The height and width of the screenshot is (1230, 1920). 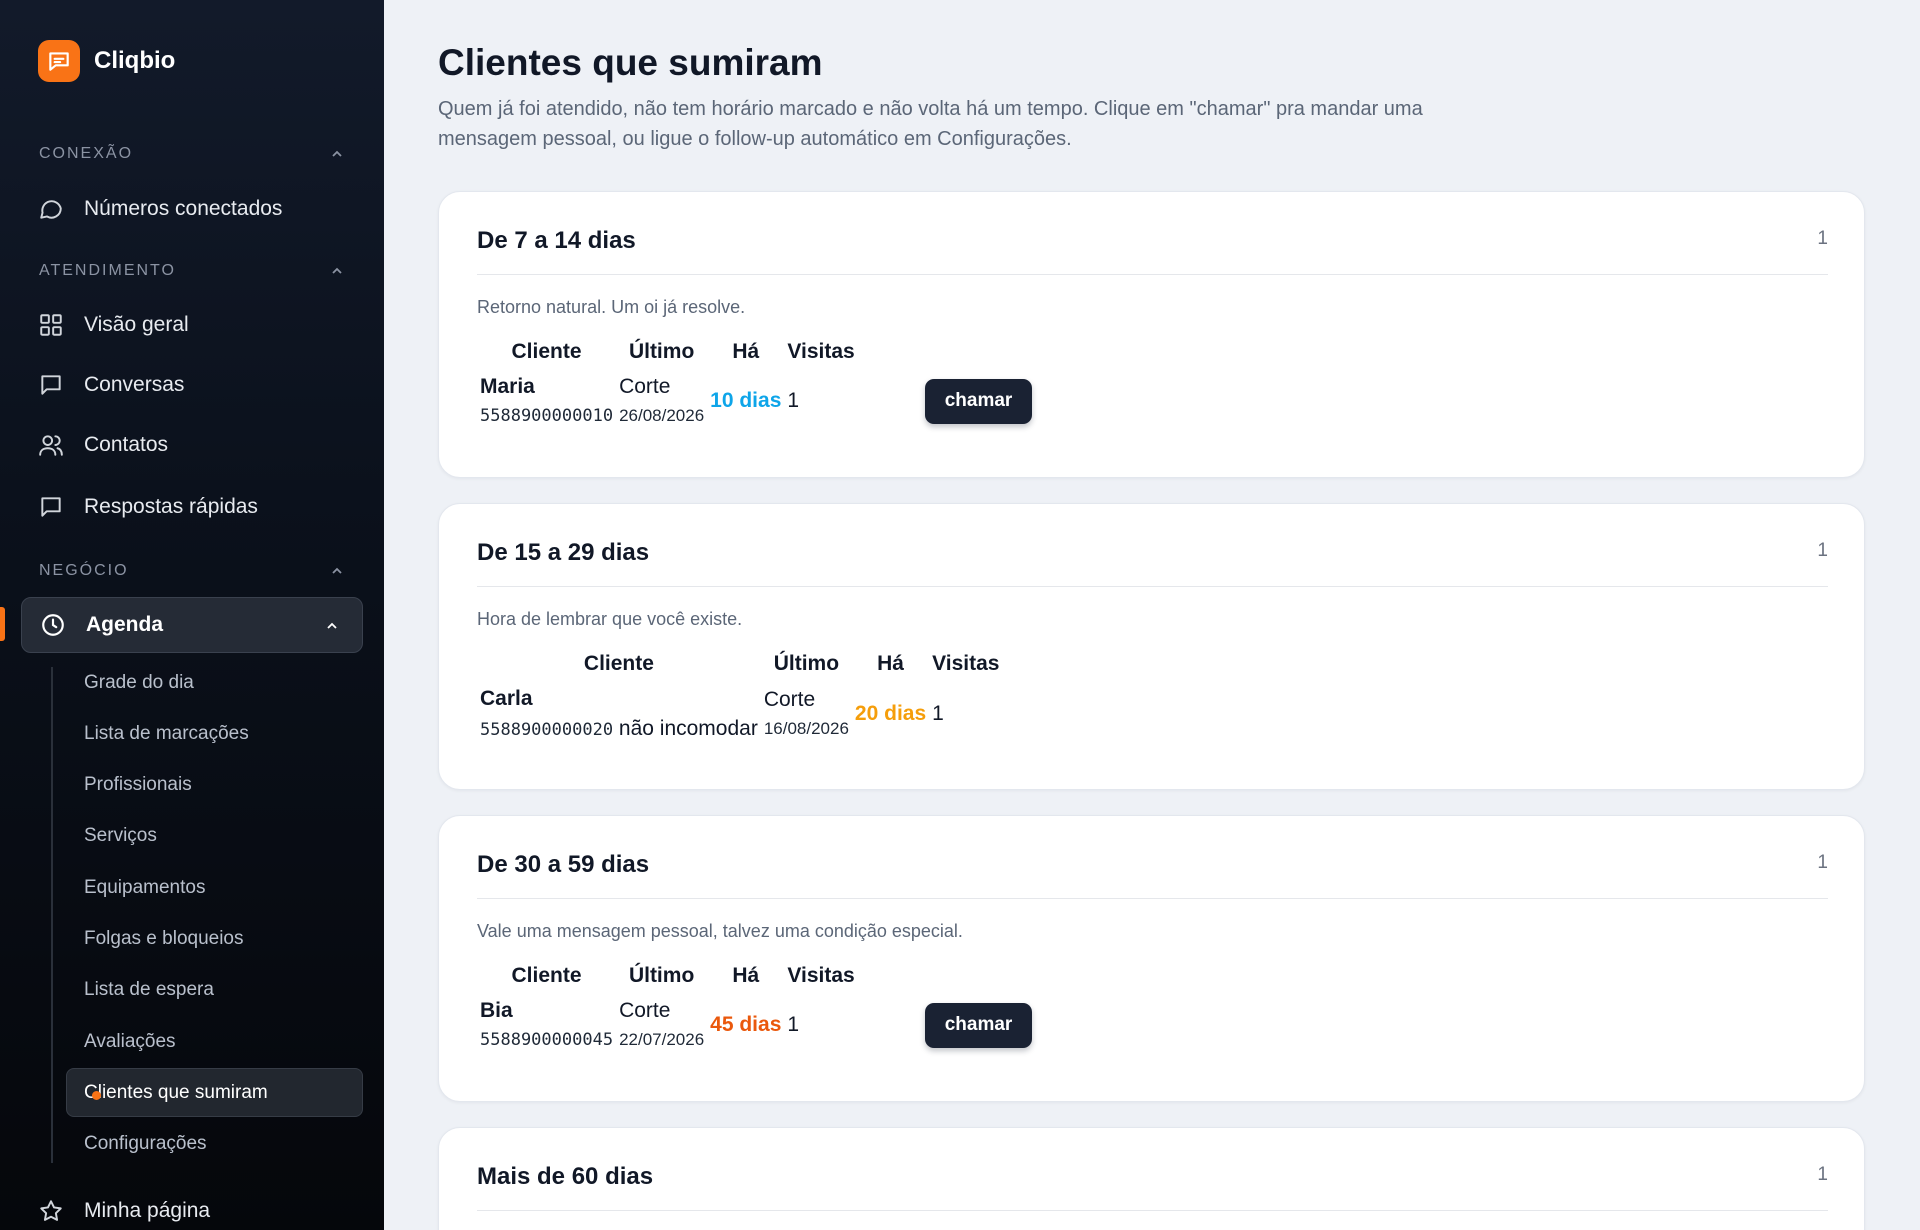 I want to click on client-cell: Bia 5588900000045, so click(x=546, y=1025).